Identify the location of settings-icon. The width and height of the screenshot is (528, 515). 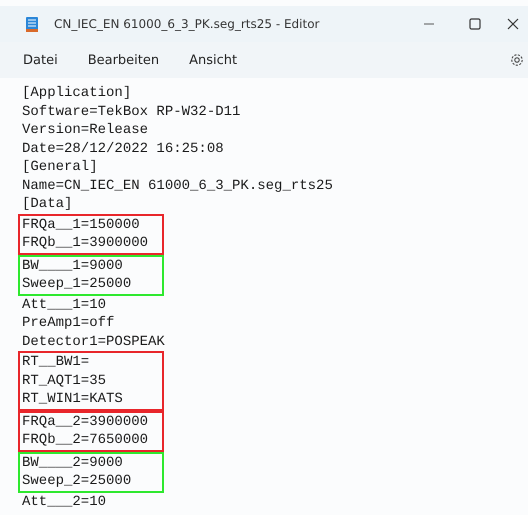
(517, 60).